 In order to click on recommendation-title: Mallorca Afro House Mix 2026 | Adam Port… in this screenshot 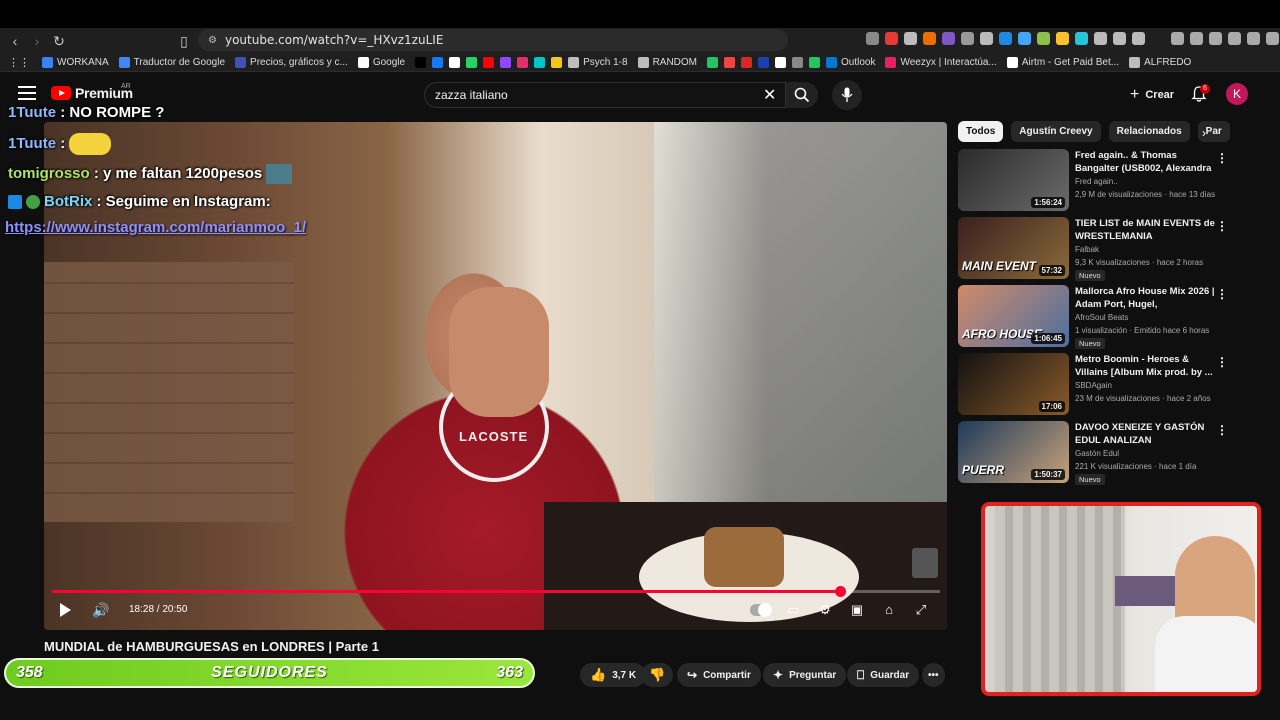, I will do `click(1145, 298)`.